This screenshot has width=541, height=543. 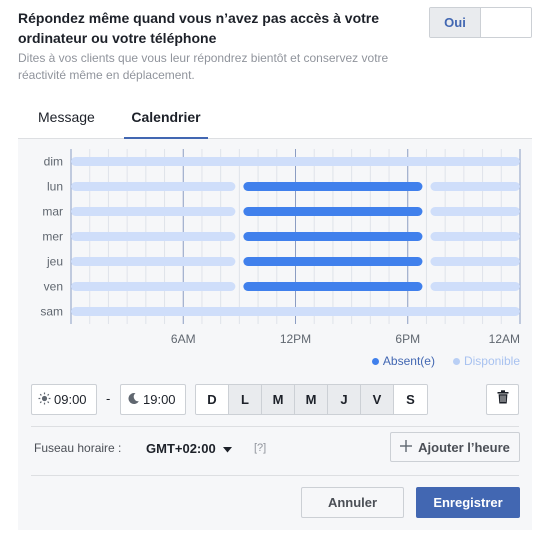 What do you see at coordinates (491, 361) in the screenshot?
I see `legend-available-label: Disponible` at bounding box center [491, 361].